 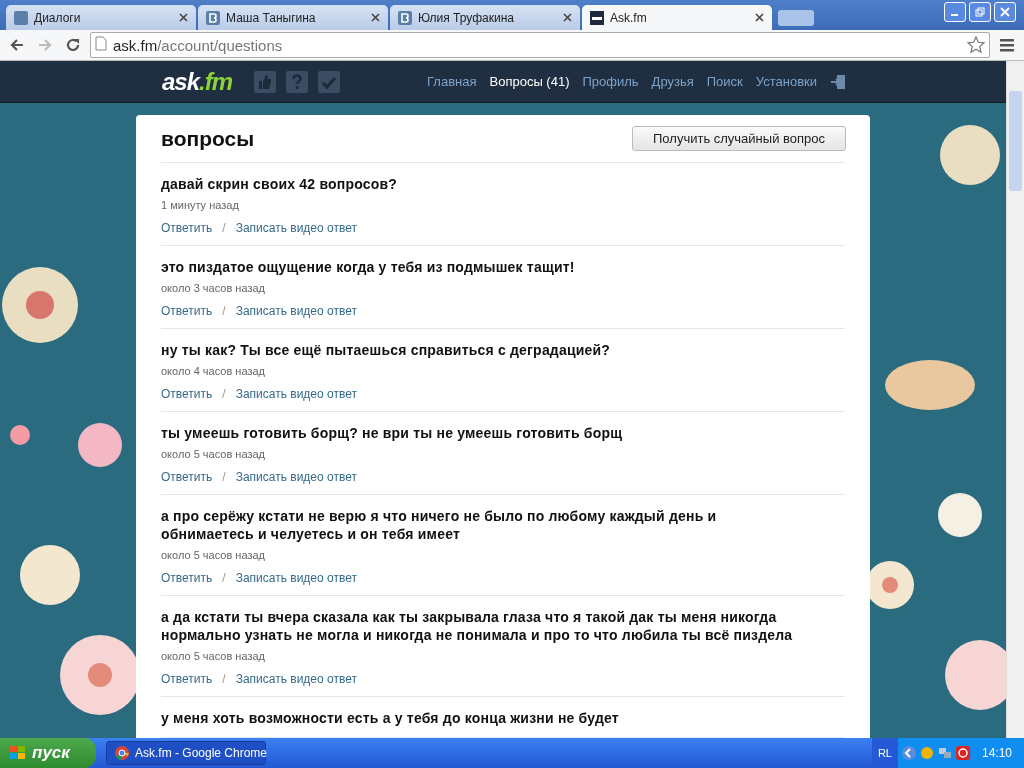 I want to click on browser-tab: Диалоги, so click(x=101, y=17).